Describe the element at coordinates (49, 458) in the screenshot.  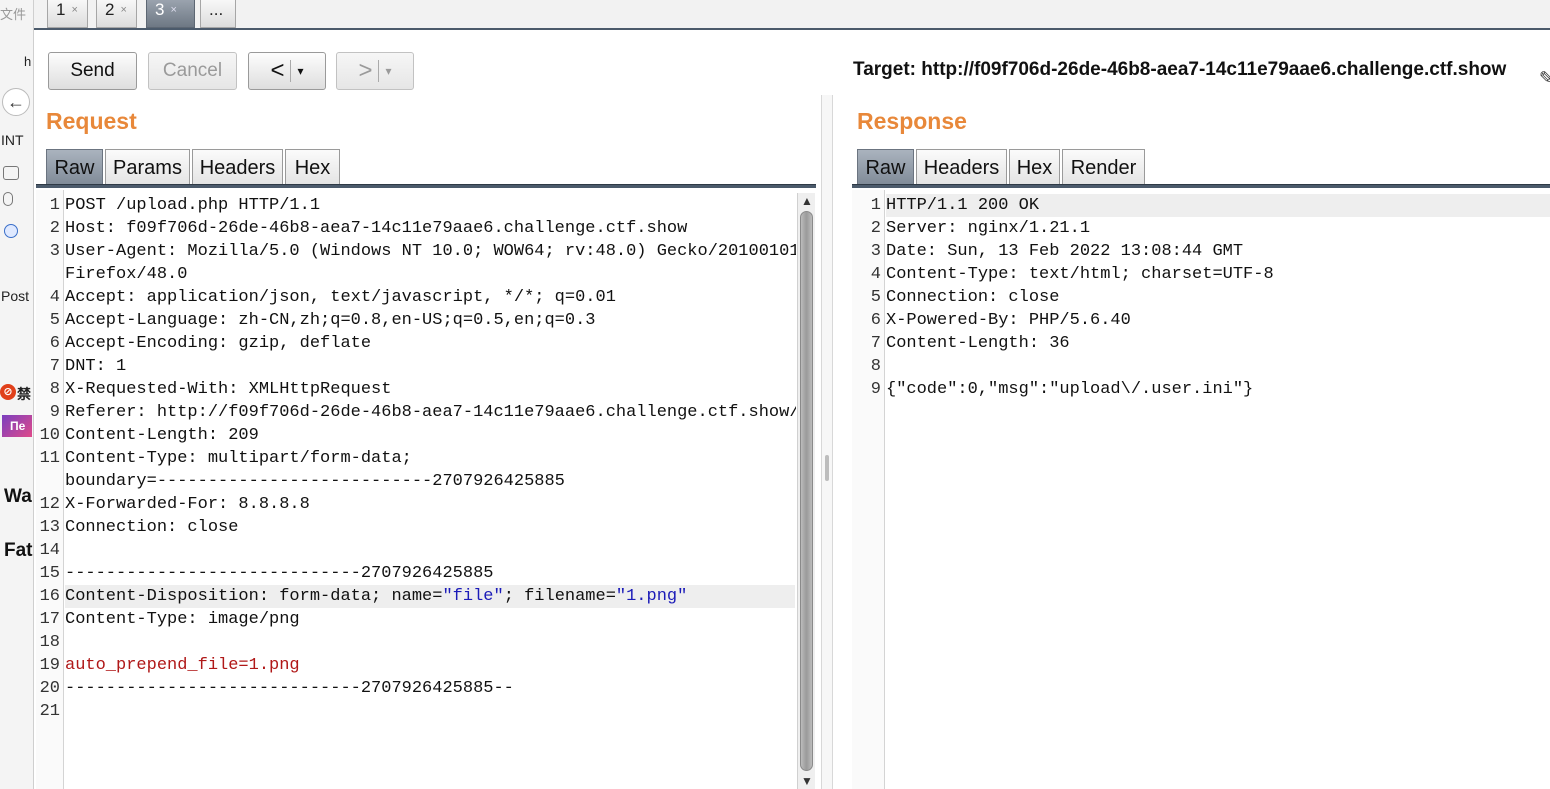
I see `line-number: 11` at that location.